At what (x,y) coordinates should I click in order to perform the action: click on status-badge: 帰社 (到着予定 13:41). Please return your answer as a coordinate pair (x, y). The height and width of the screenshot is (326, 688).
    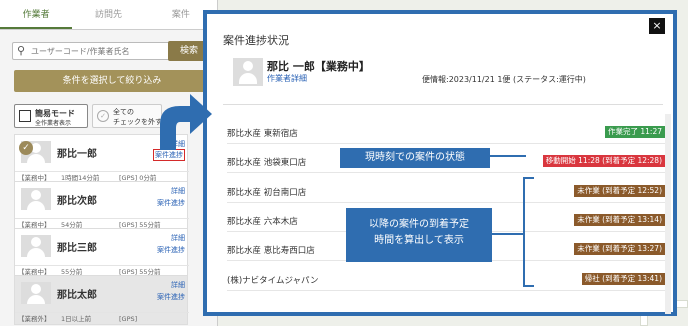
    Looking at the image, I should click on (623, 279).